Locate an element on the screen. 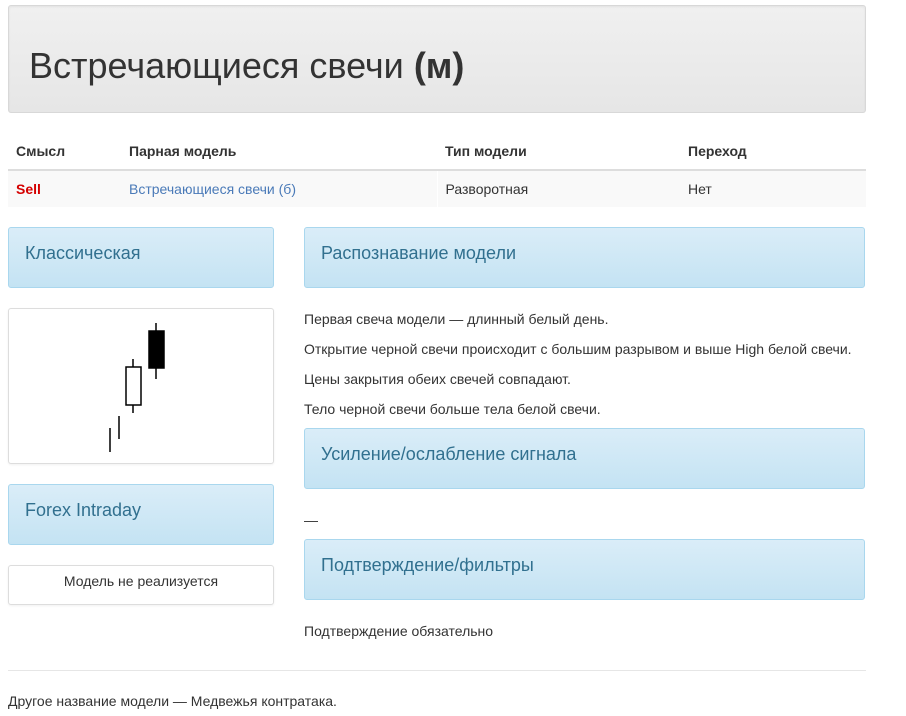 The width and height of the screenshot is (906, 716). forex-note-box: Модель не реализуется is located at coordinates (141, 585).